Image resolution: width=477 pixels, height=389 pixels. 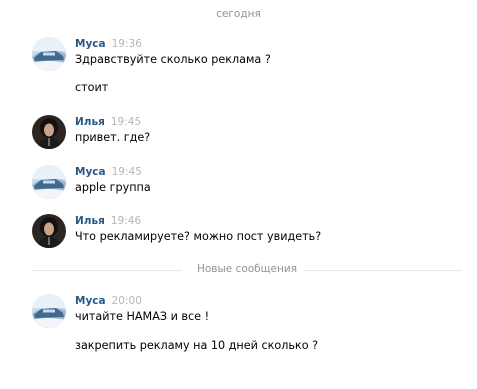 What do you see at coordinates (108, 122) in the screenshot?
I see `message-header: Илья 19:45` at bounding box center [108, 122].